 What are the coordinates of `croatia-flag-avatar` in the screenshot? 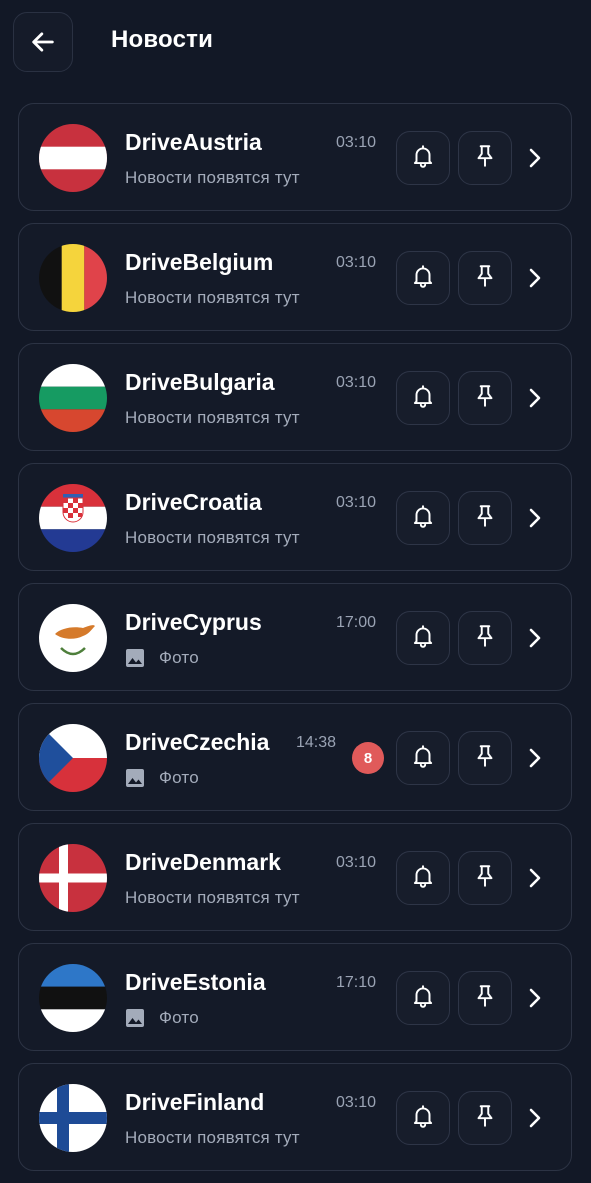 It's located at (73, 518).